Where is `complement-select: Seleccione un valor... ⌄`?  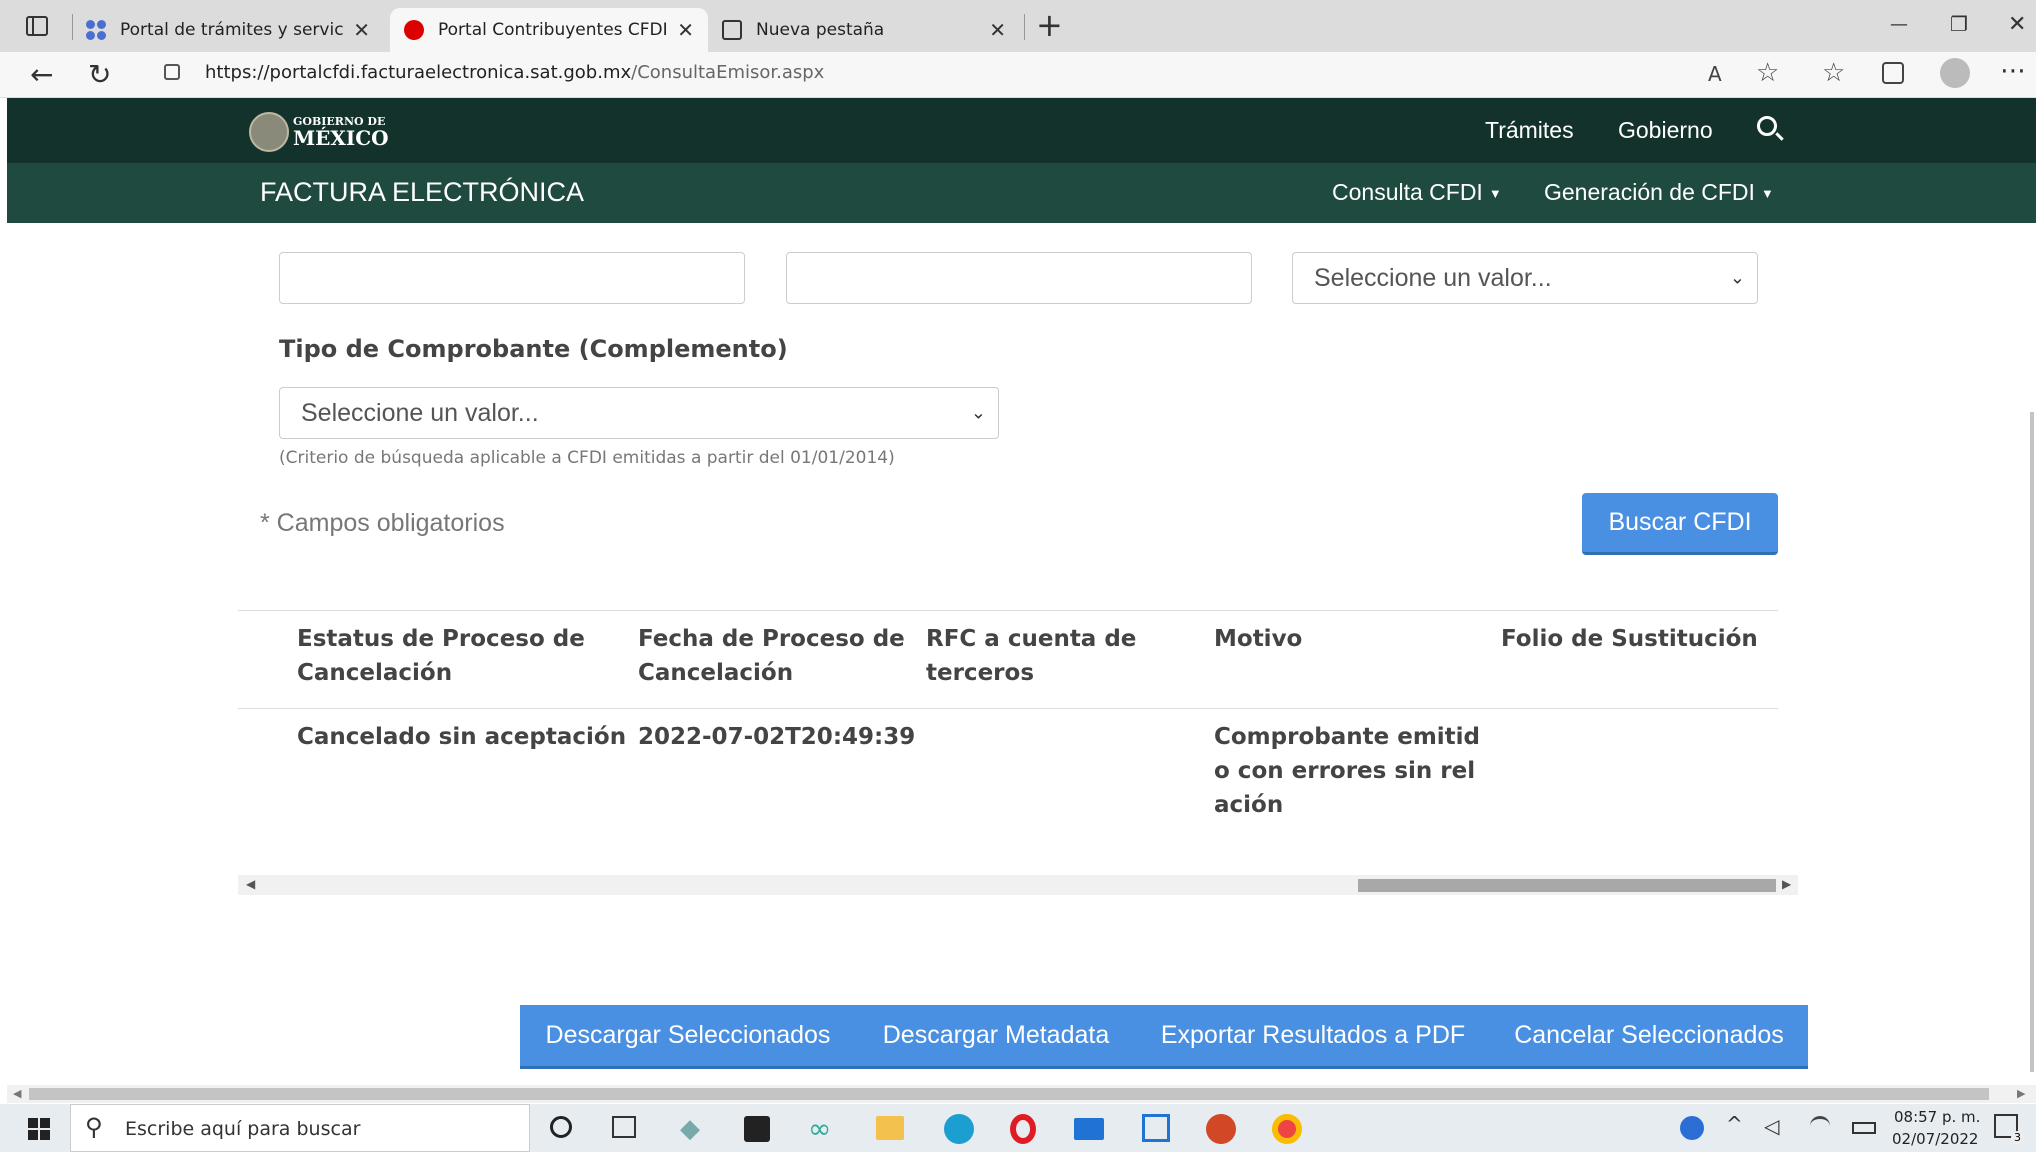 complement-select: Seleccione un valor... ⌄ is located at coordinates (639, 413).